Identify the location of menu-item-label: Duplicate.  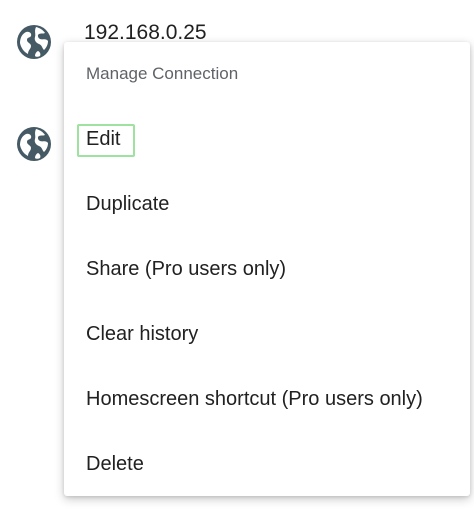
(128, 204).